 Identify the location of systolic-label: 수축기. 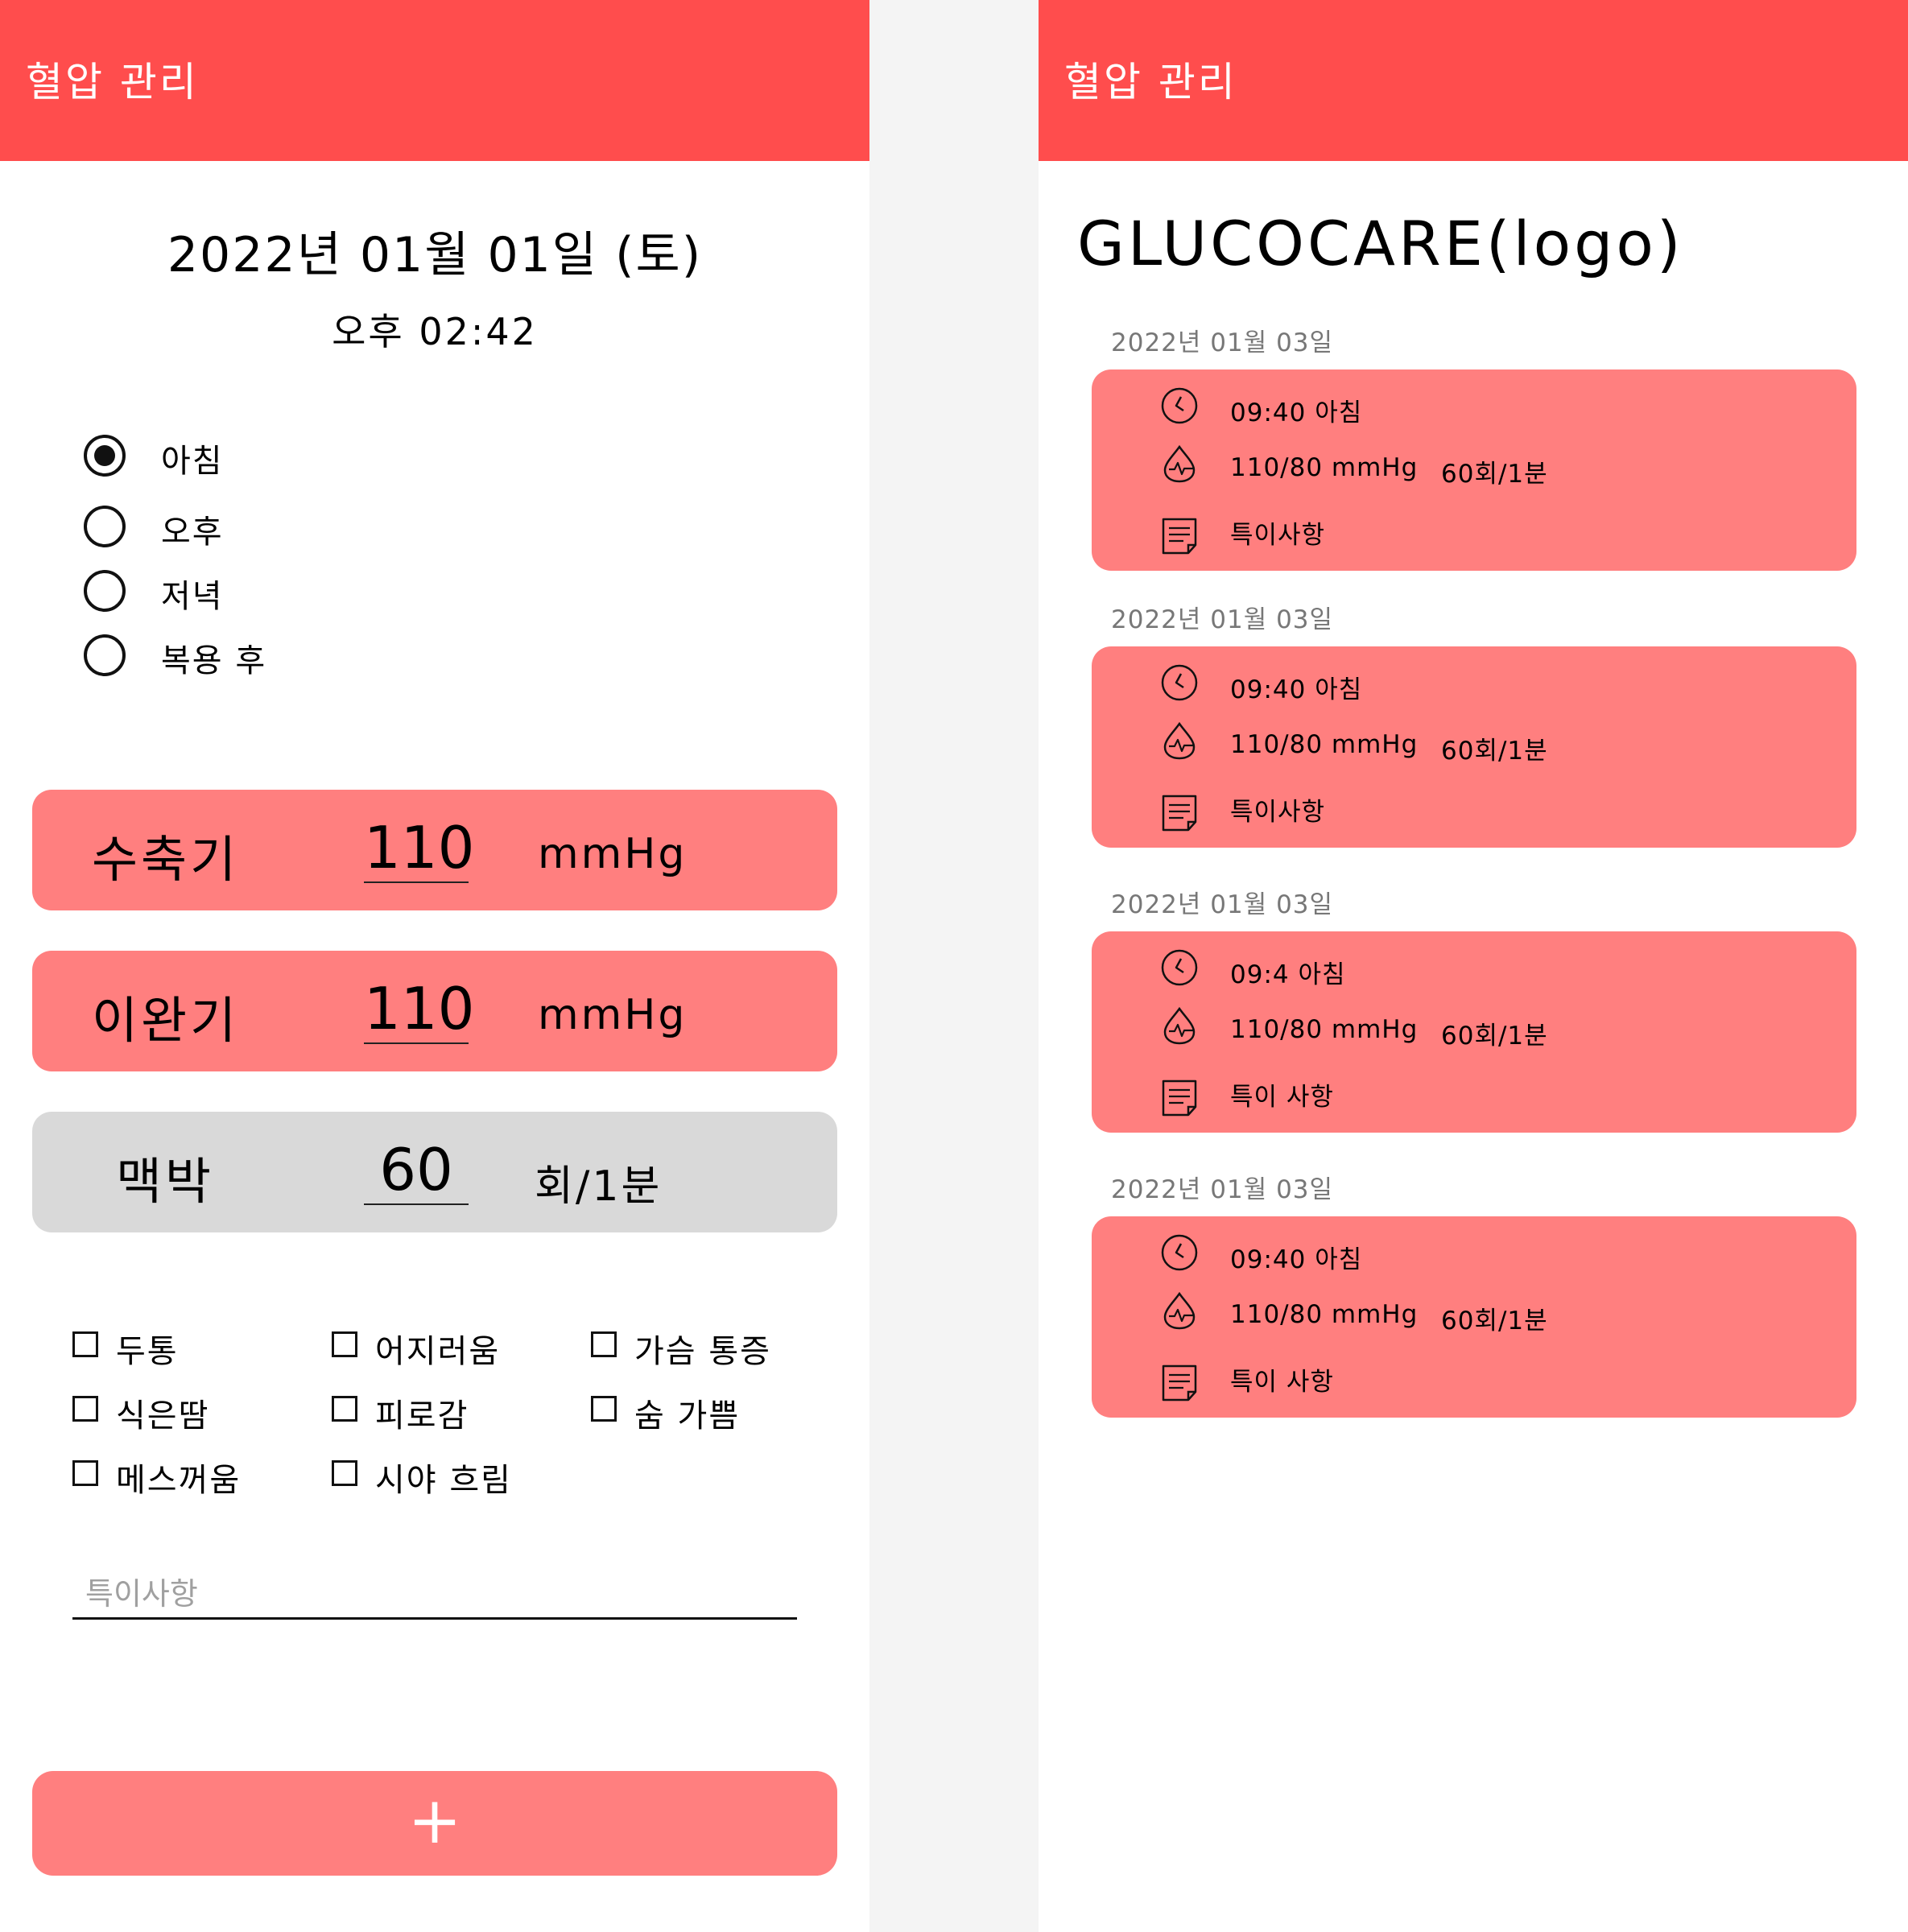
(166, 859).